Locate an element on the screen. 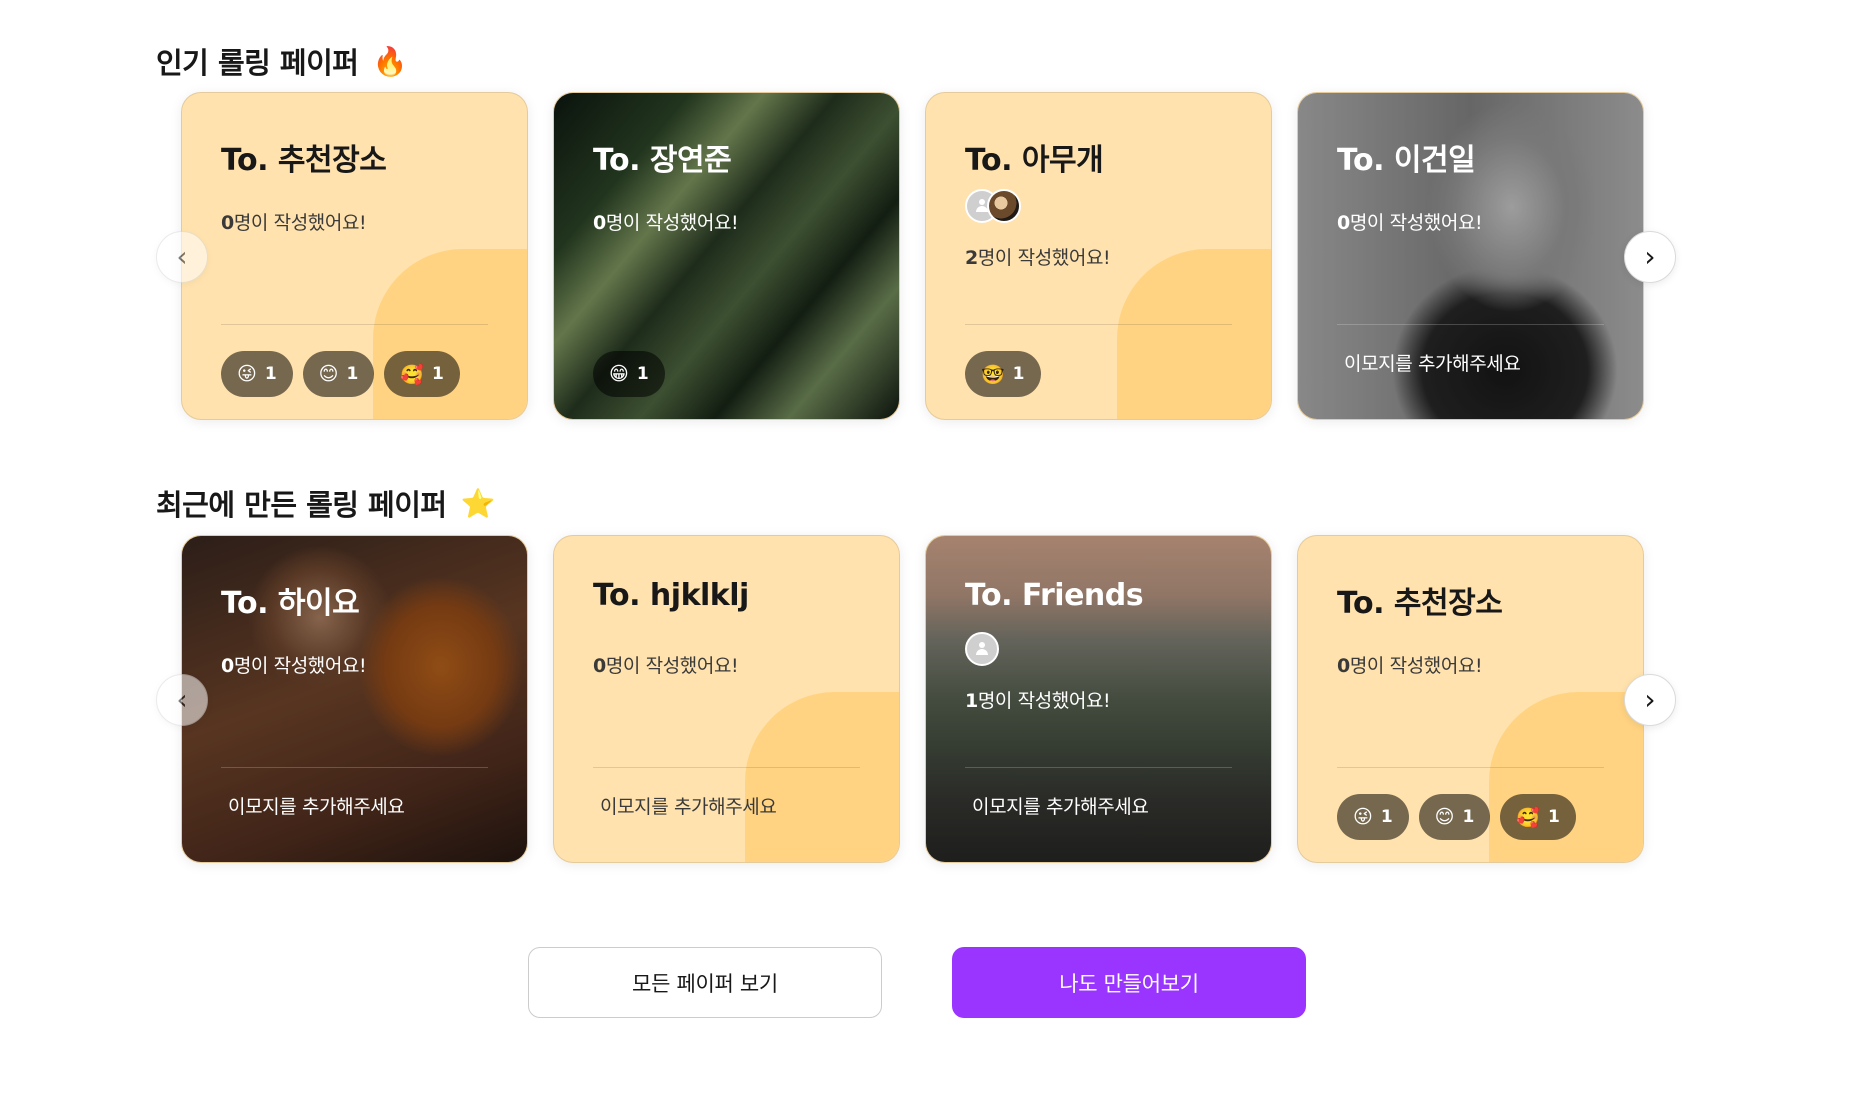 The height and width of the screenshot is (1096, 1870). card-recipient: To. hjklklj is located at coordinates (671, 595).